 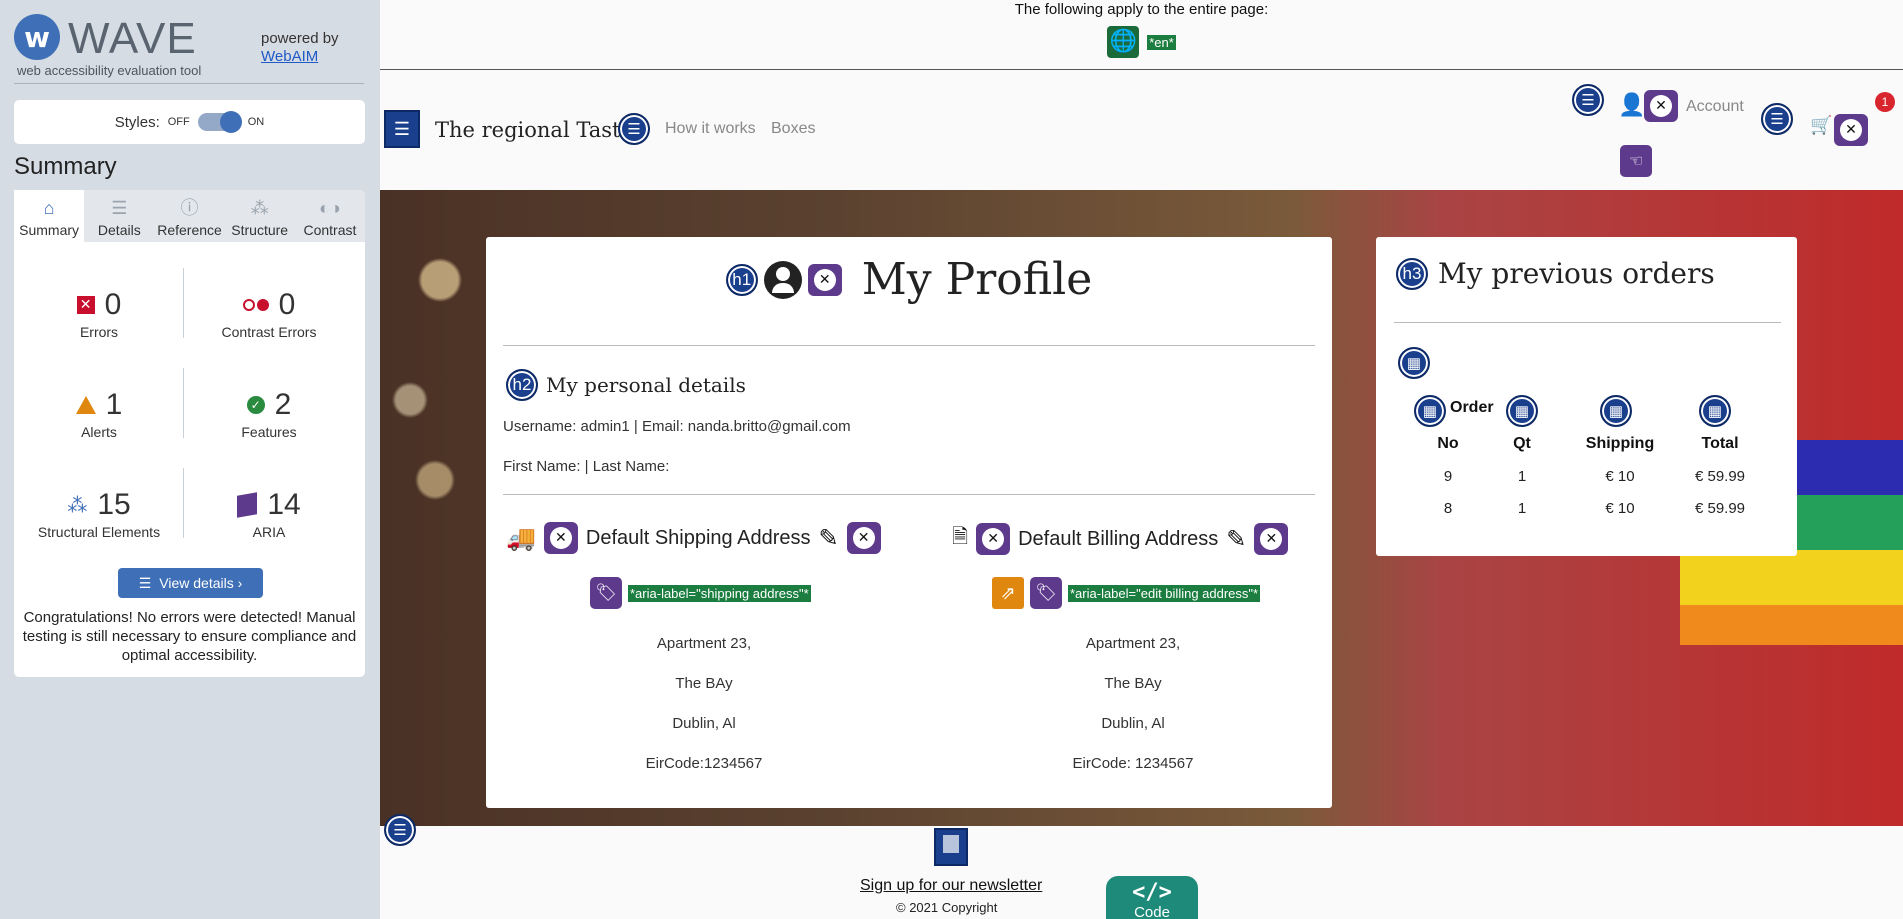 What do you see at coordinates (1133, 683) in the screenshot?
I see `billing-address-line: The BAy` at bounding box center [1133, 683].